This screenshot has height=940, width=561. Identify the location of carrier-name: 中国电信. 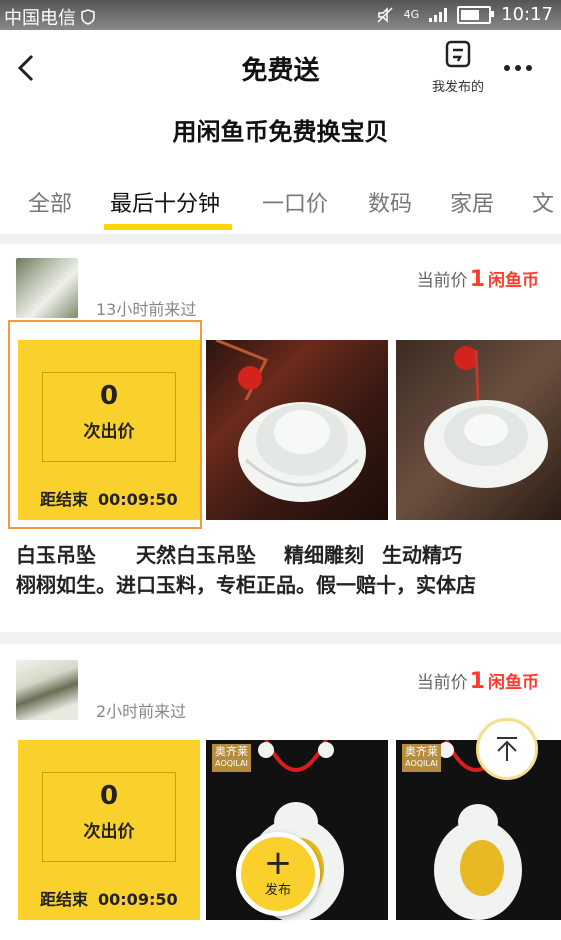
(40, 18).